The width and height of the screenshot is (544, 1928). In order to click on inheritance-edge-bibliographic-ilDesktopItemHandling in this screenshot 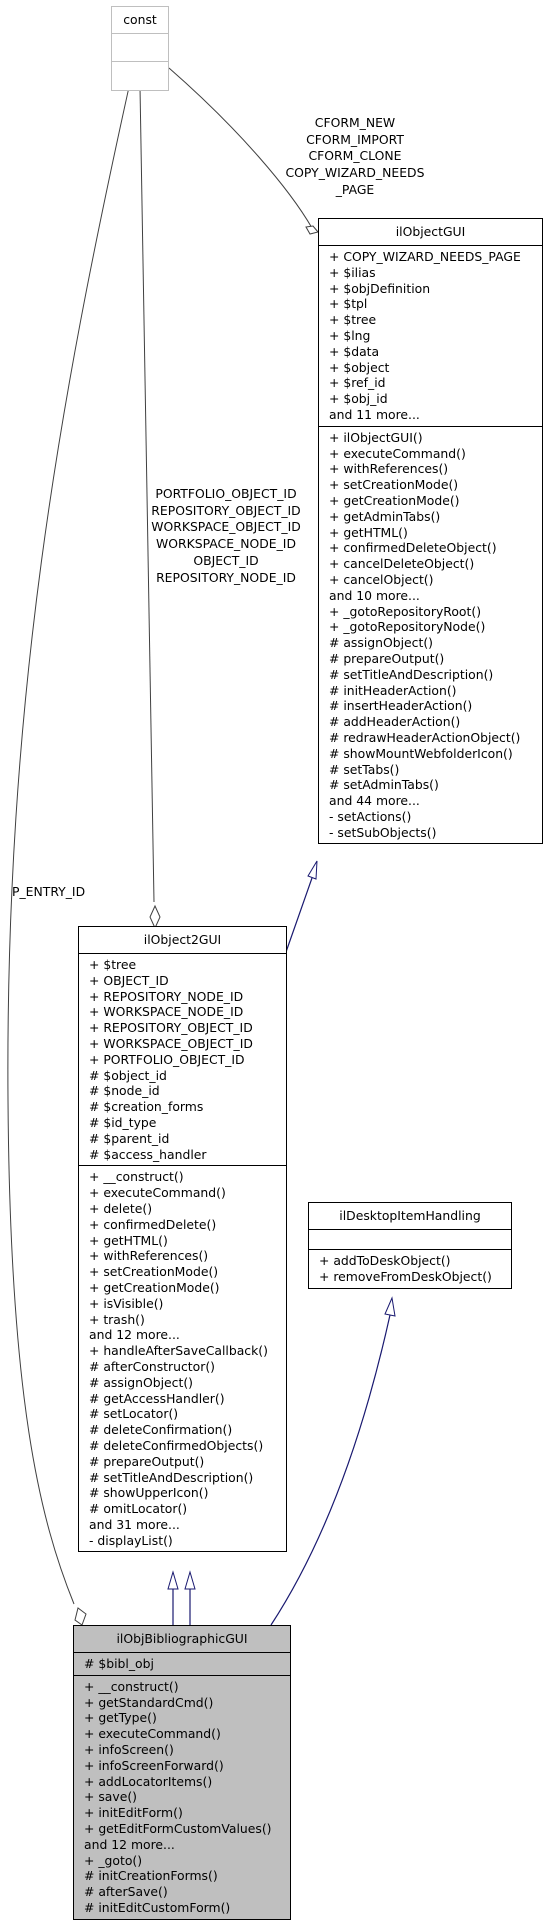, I will do `click(330, 1470)`.